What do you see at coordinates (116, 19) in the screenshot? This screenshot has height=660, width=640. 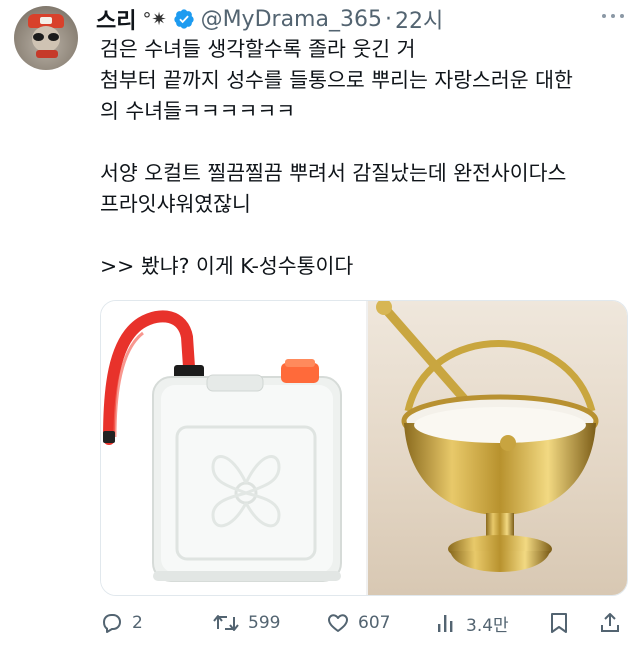 I see `display-name: 스리` at bounding box center [116, 19].